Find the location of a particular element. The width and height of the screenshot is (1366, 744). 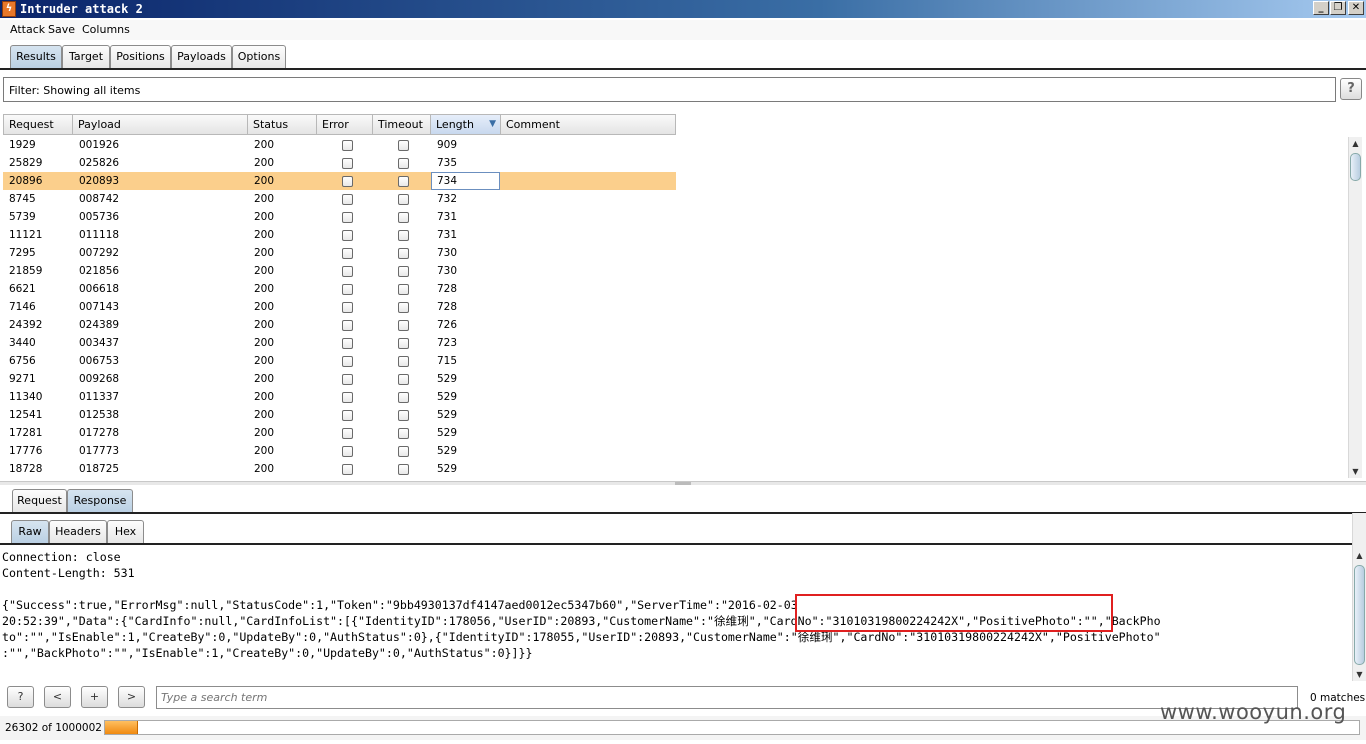

table-row: 7295 007292 200 730 is located at coordinates (339, 253).